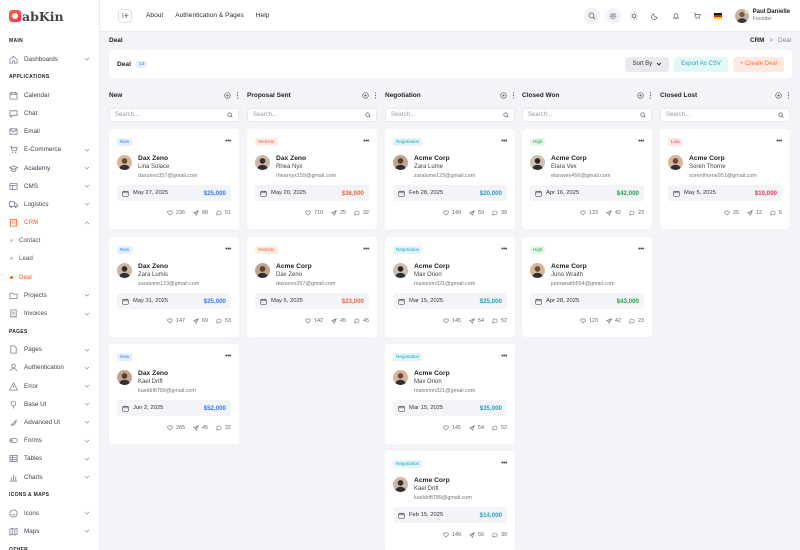 The width and height of the screenshot is (800, 550). Describe the element at coordinates (49, 350) in the screenshot. I see `sidebar-item-pages: Pages` at that location.